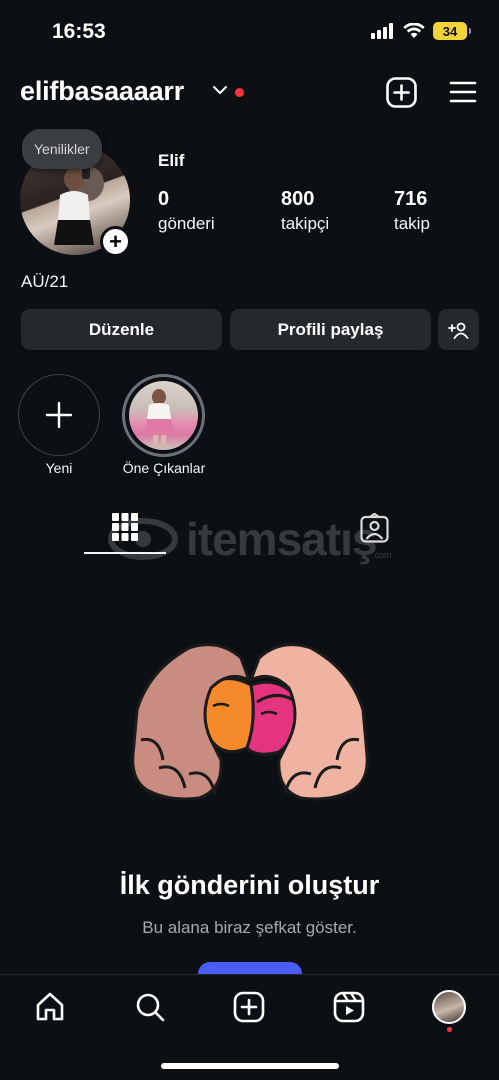 The width and height of the screenshot is (499, 1080). I want to click on edit-profile-button: Düzenle, so click(121, 329).